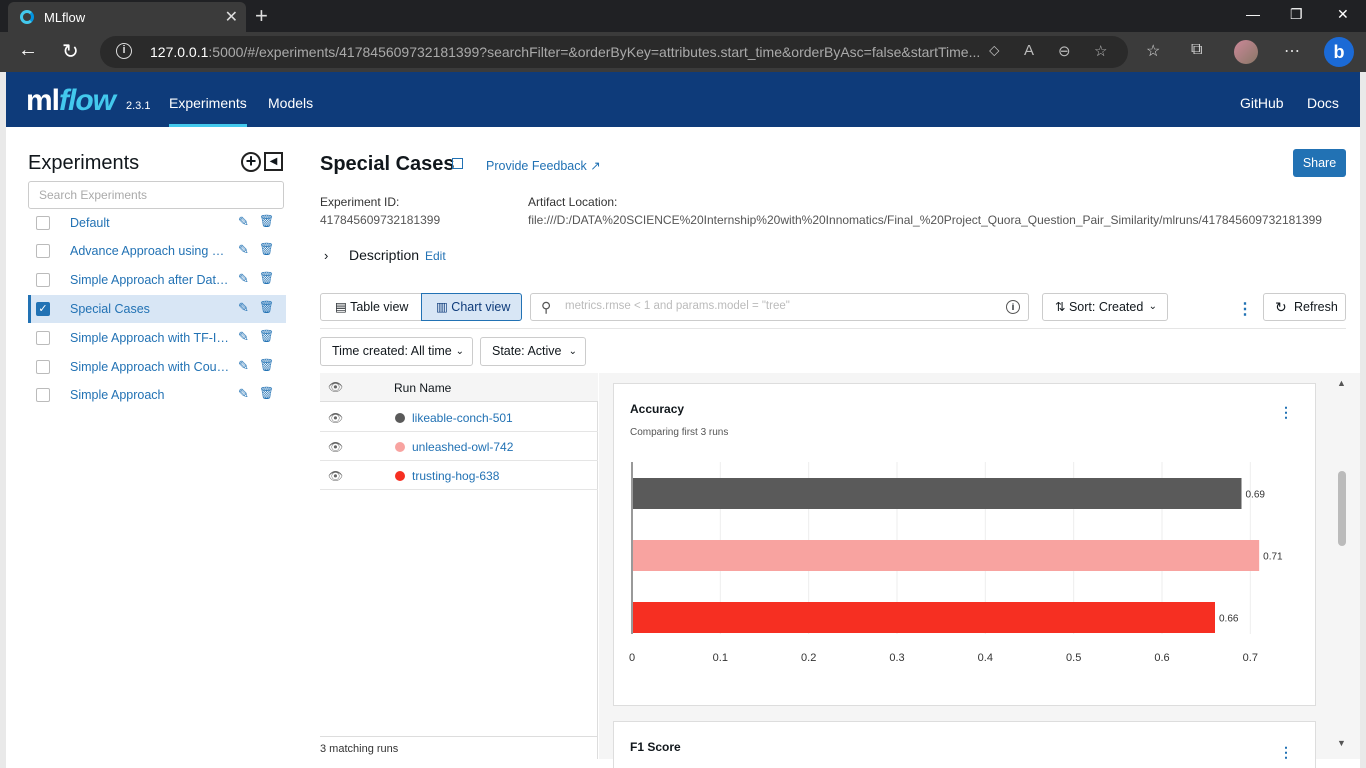 The width and height of the screenshot is (1366, 768). I want to click on read-aloud-icon: A, so click(1029, 50).